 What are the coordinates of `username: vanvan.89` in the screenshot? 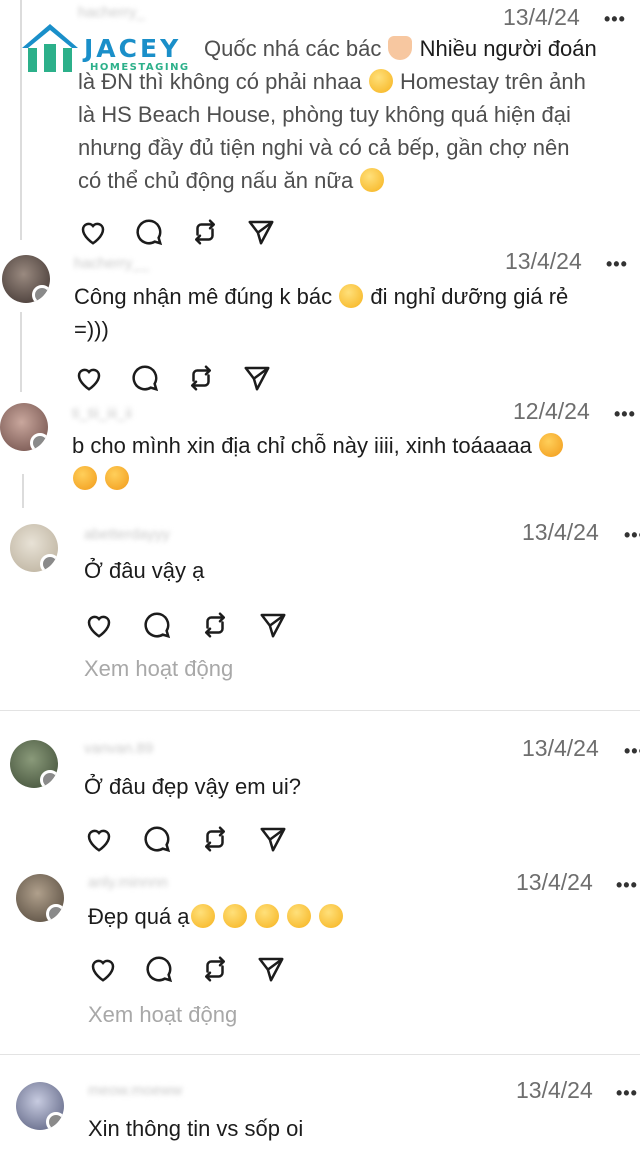 It's located at (118, 748).